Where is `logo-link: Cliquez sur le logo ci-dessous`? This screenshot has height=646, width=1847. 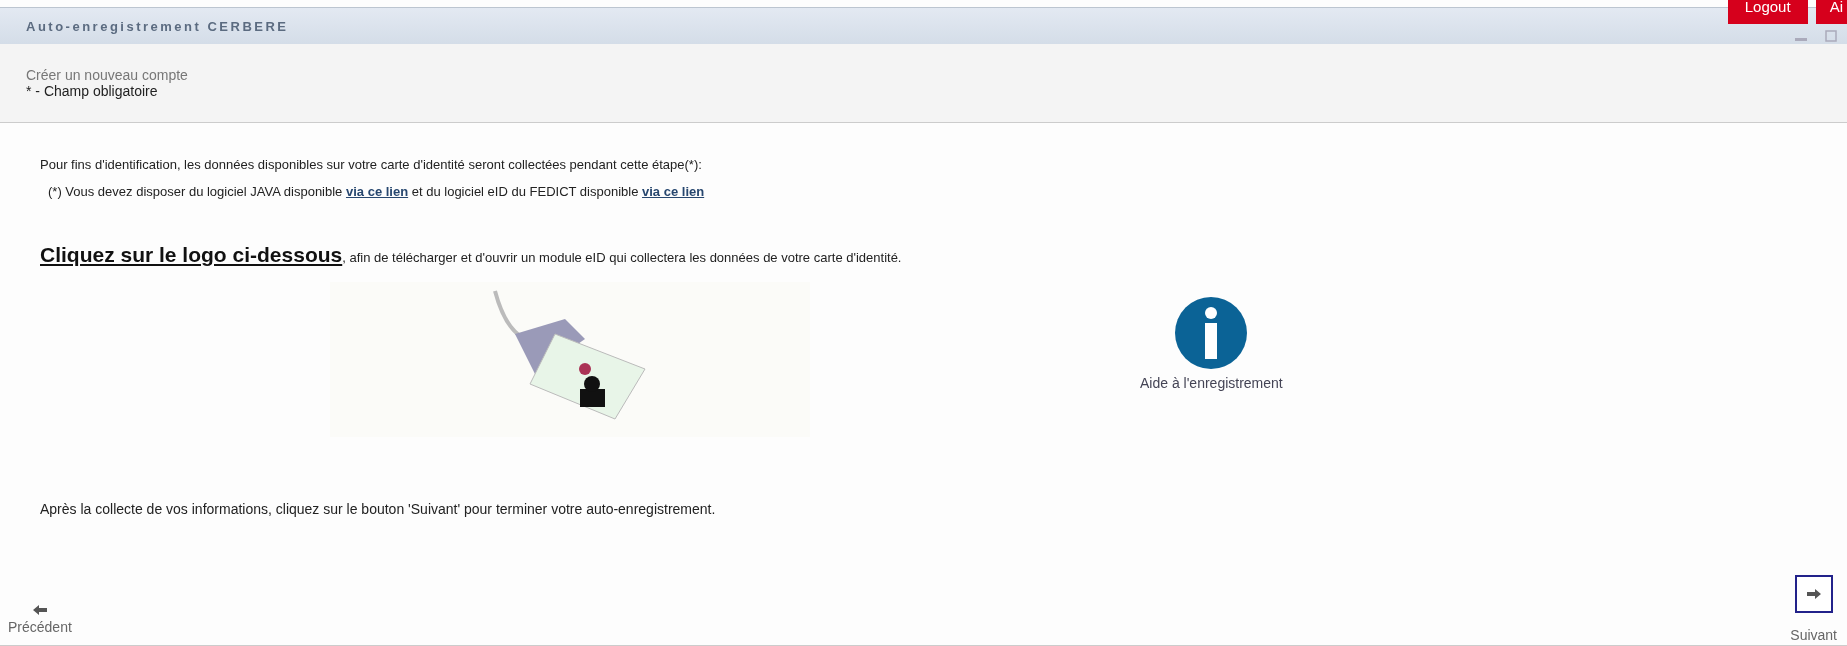
logo-link: Cliquez sur le logo ci-dessous is located at coordinates (191, 254).